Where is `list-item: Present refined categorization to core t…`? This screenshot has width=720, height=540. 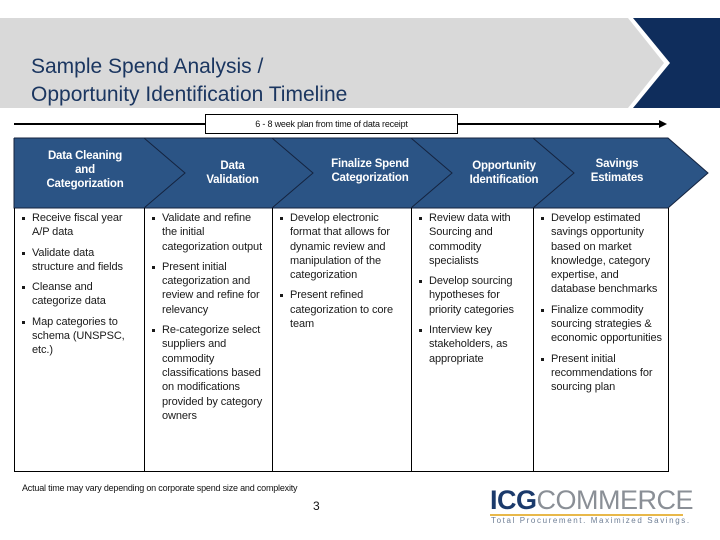
list-item: Present refined categorization to core t… is located at coordinates (342, 309).